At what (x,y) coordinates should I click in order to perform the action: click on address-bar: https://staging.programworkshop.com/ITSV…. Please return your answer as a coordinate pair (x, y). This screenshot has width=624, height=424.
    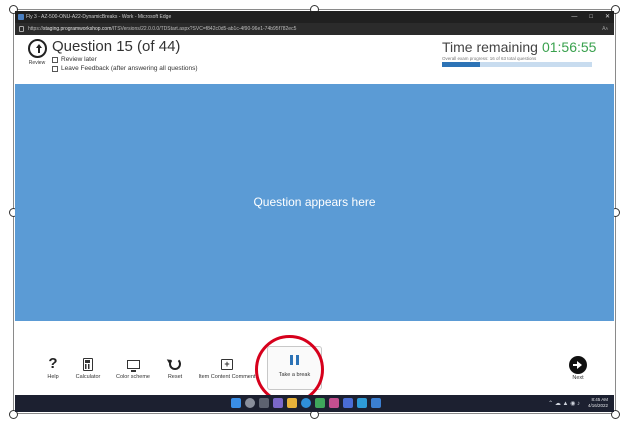
    Looking at the image, I should click on (314, 29).